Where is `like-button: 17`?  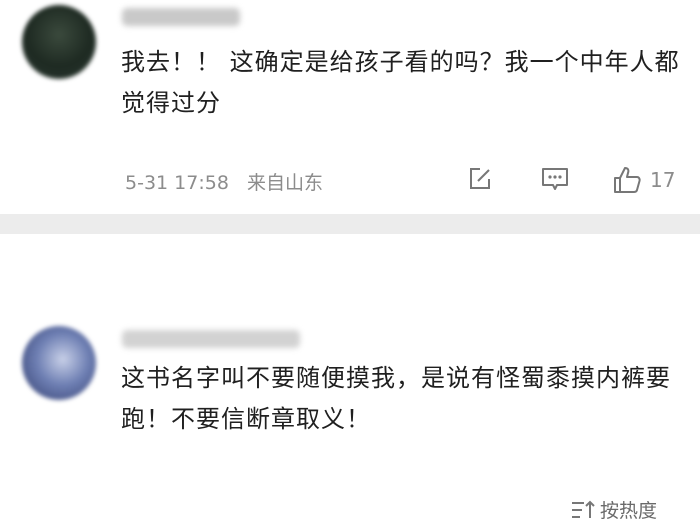
like-button: 17 is located at coordinates (643, 180).